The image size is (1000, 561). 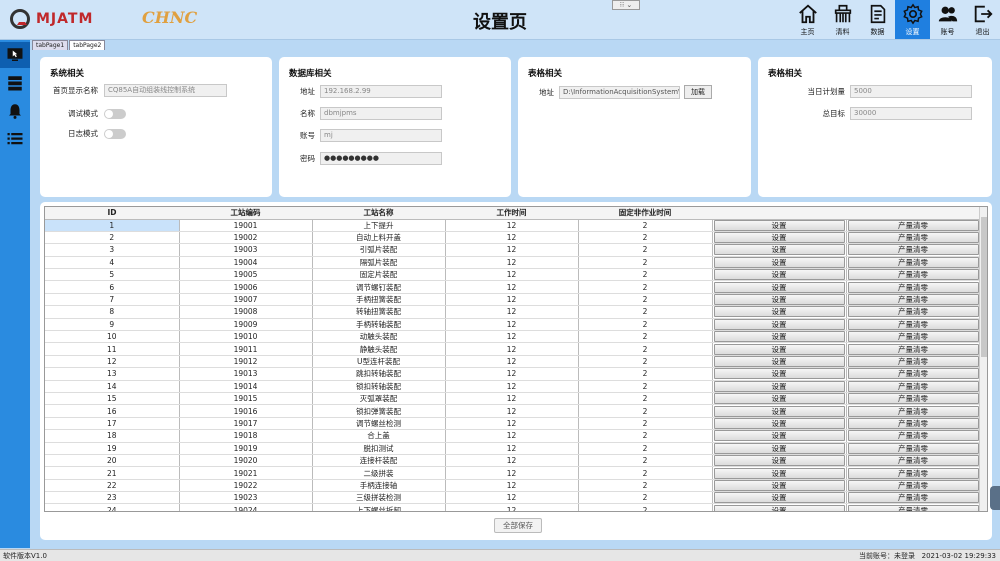 What do you see at coordinates (513, 238) in the screenshot?
I see `table-row: 2 19002 自动上料开盖 12 2 设置 产量清零` at bounding box center [513, 238].